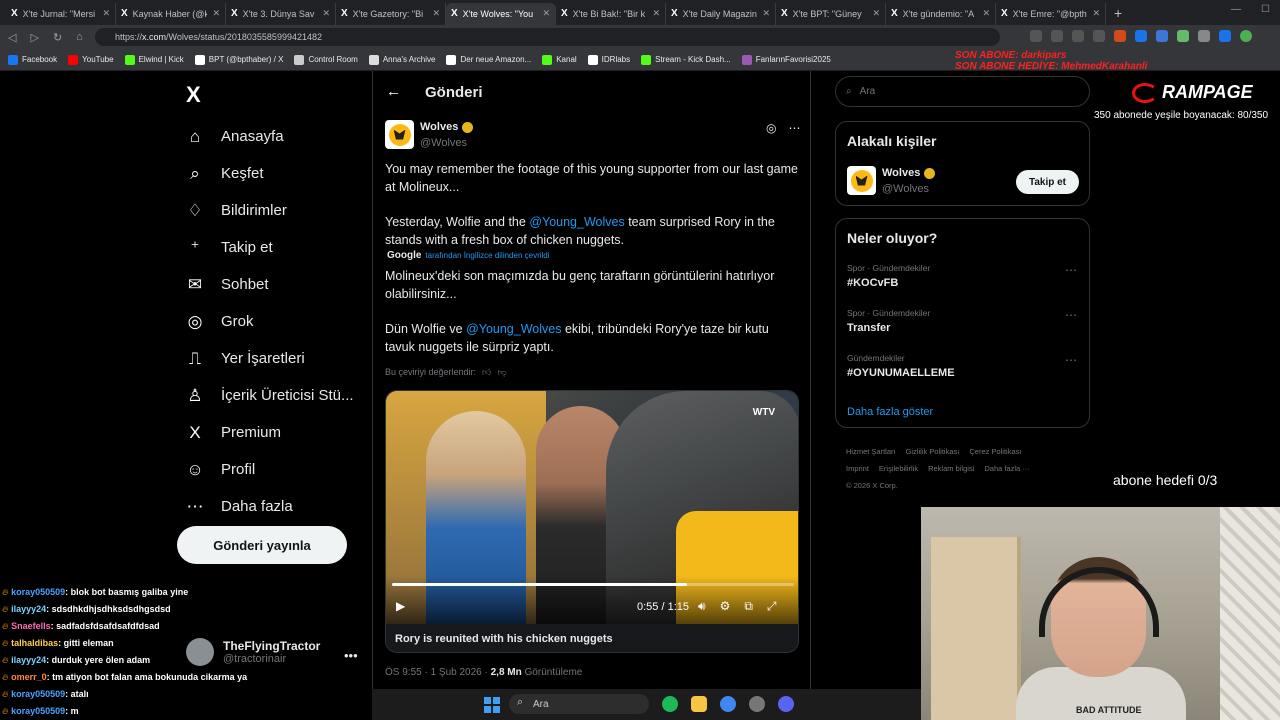 Image resolution: width=1280 pixels, height=720 pixels. I want to click on bookmark-star-icon, so click(1099, 36).